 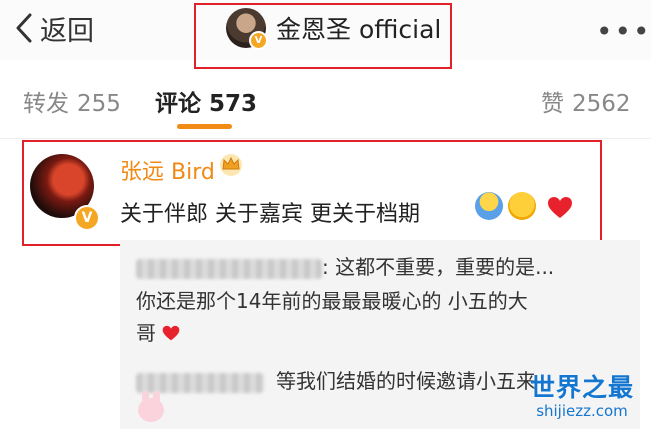 I want to click on more-options-icon: •••, so click(x=623, y=31).